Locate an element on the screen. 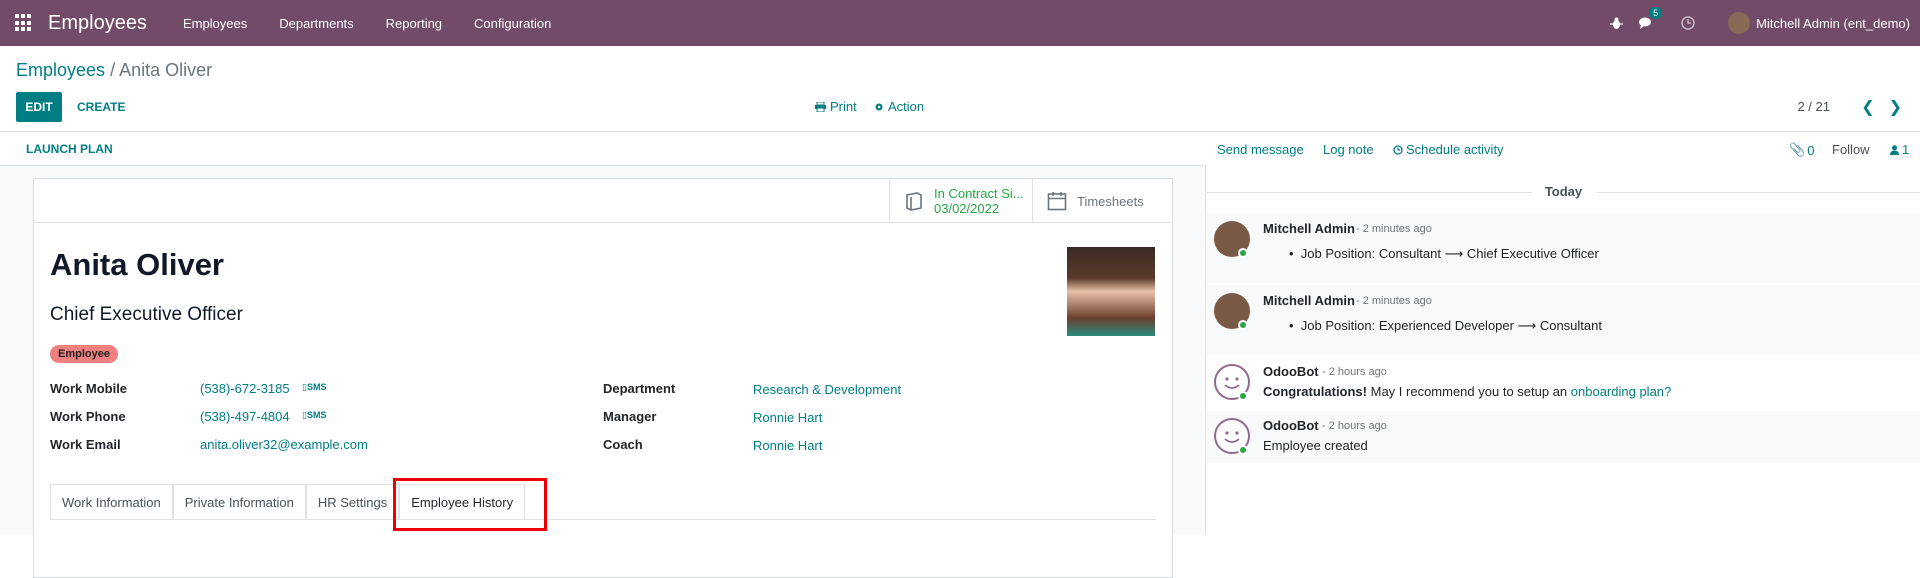 This screenshot has height=578, width=1920. pager-value: 2 / 21 is located at coordinates (1813, 106).